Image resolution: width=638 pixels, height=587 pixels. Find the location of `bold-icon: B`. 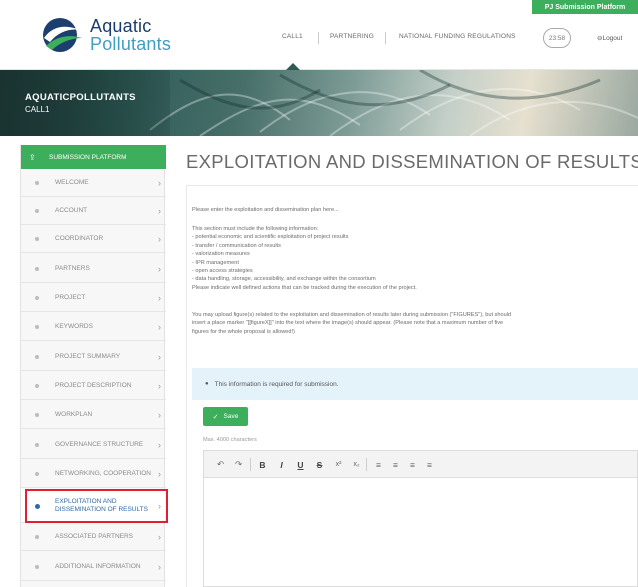

bold-icon: B is located at coordinates (262, 464).